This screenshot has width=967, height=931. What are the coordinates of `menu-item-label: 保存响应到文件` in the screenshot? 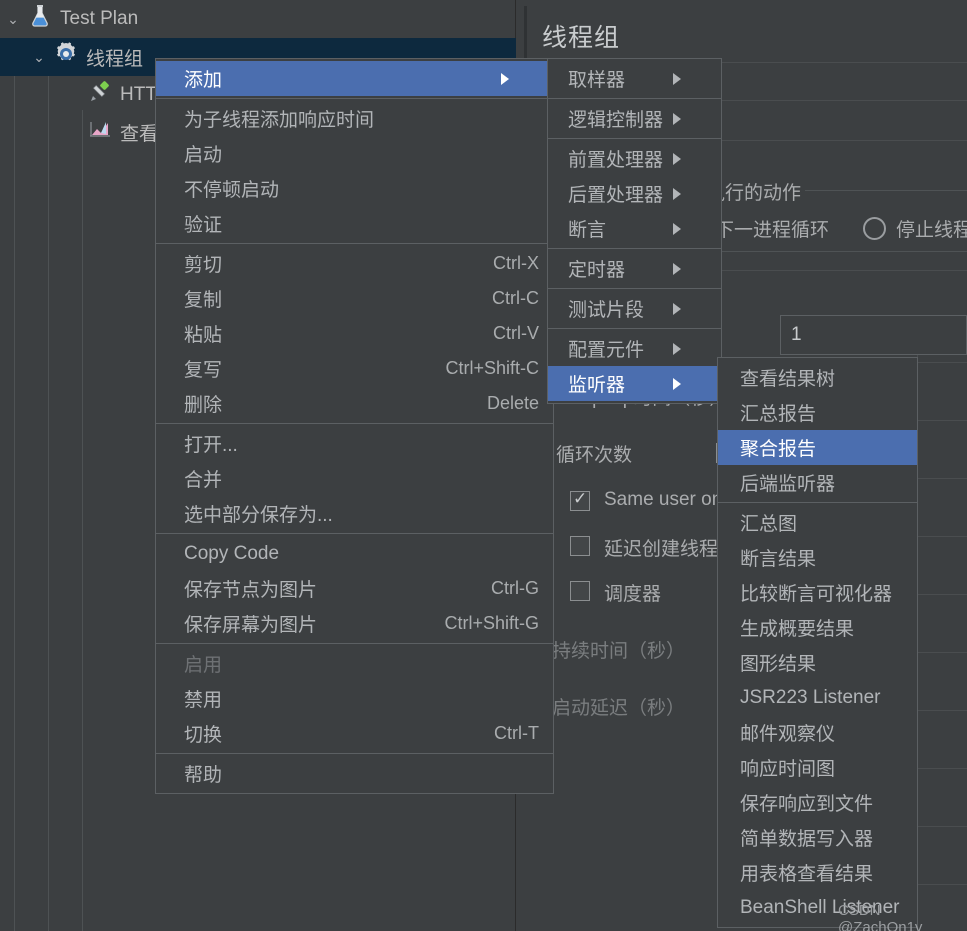 It's located at (807, 804).